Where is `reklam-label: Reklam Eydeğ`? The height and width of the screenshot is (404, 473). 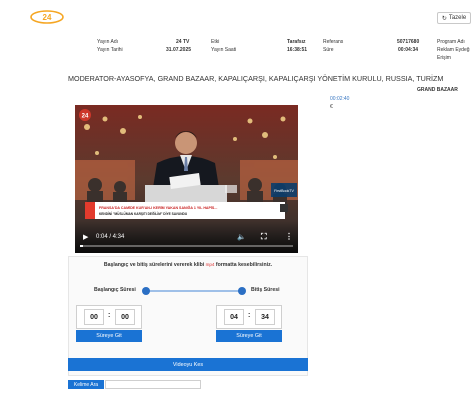
reklam-label: Reklam Eydeğ is located at coordinates (453, 50).